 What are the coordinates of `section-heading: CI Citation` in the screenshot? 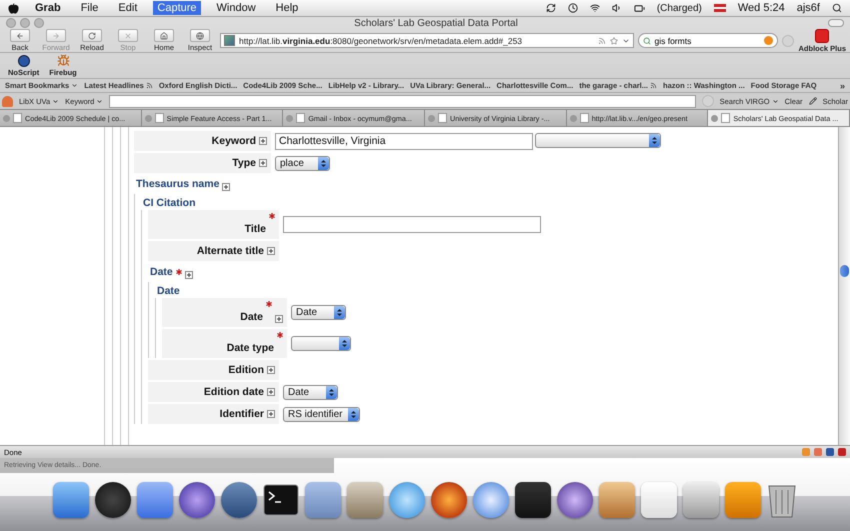 It's located at (169, 203).